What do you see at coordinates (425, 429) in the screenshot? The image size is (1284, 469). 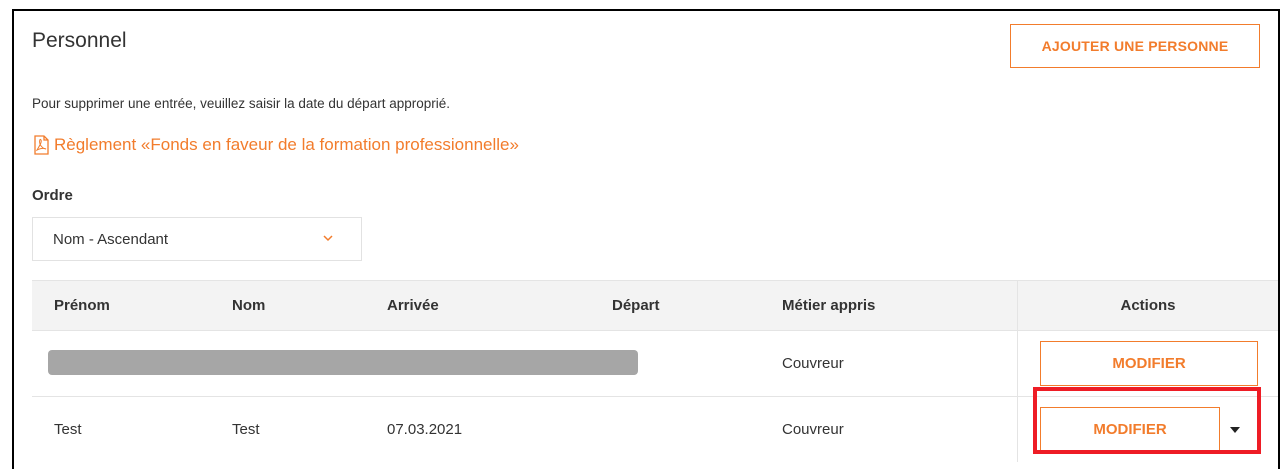 I see `cell-arrivee: 07.03.2021` at bounding box center [425, 429].